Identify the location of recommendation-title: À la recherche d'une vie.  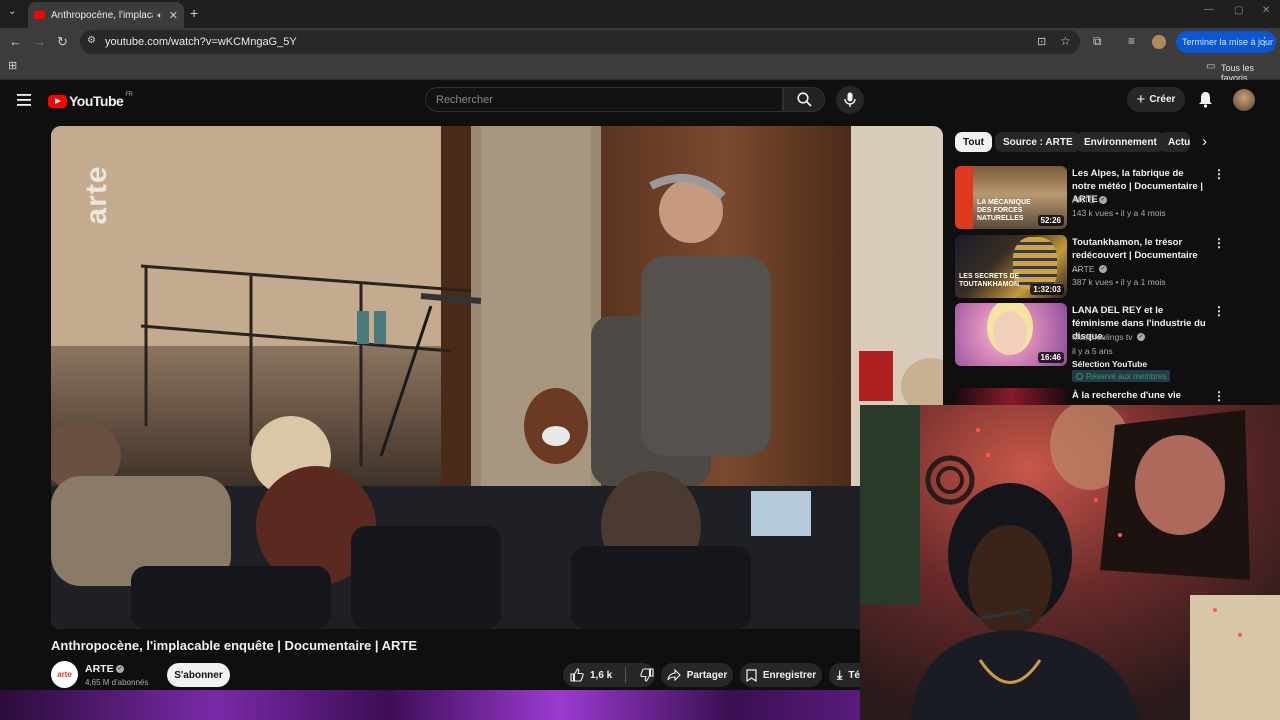
(1126, 395).